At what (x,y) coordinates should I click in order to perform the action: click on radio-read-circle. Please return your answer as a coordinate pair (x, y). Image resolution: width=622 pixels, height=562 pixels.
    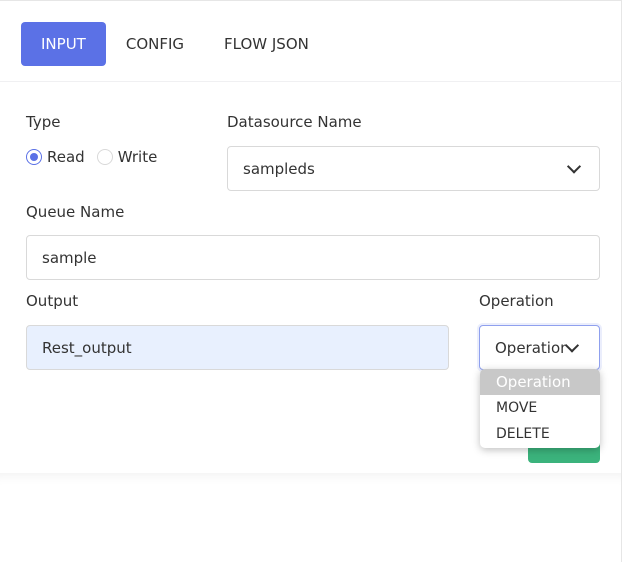
    Looking at the image, I should click on (34, 157).